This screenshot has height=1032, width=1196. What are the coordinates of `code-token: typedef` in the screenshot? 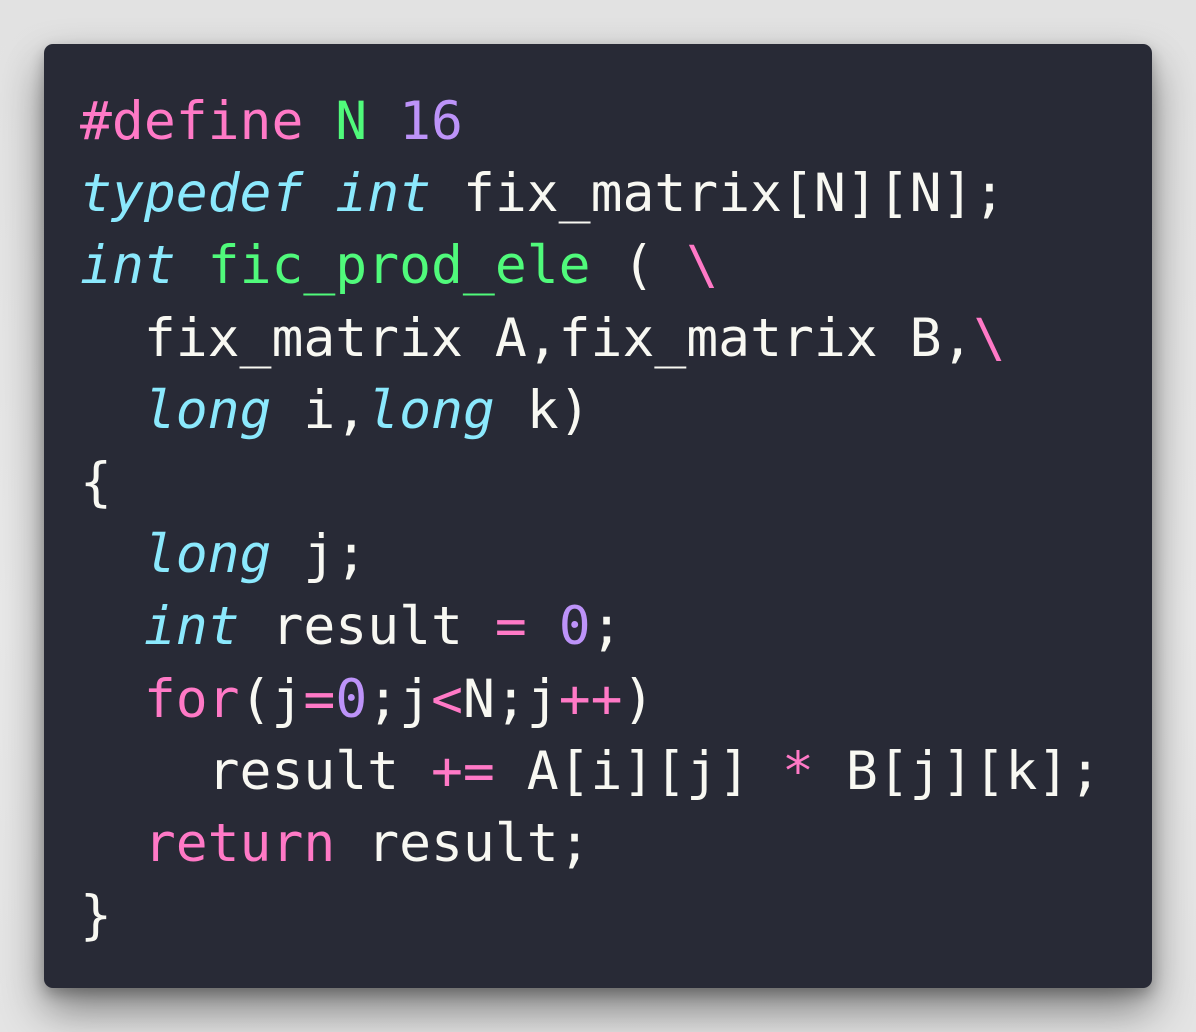 It's located at (192, 194).